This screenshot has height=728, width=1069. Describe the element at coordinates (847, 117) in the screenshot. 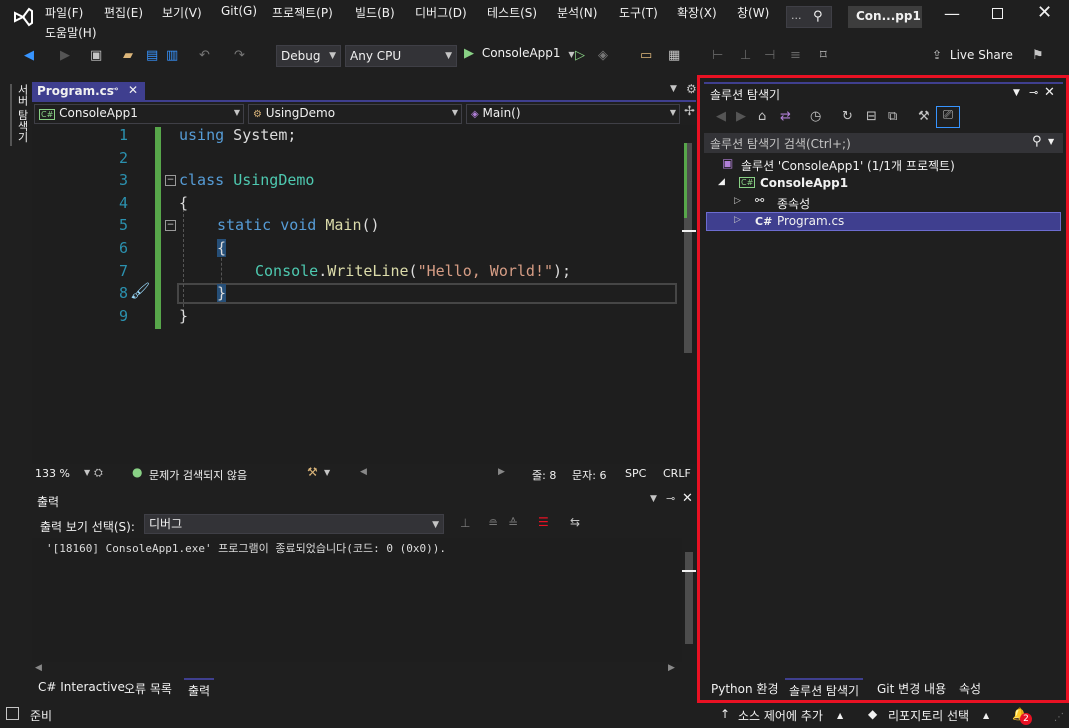

I see `sync-icon: ↻` at that location.